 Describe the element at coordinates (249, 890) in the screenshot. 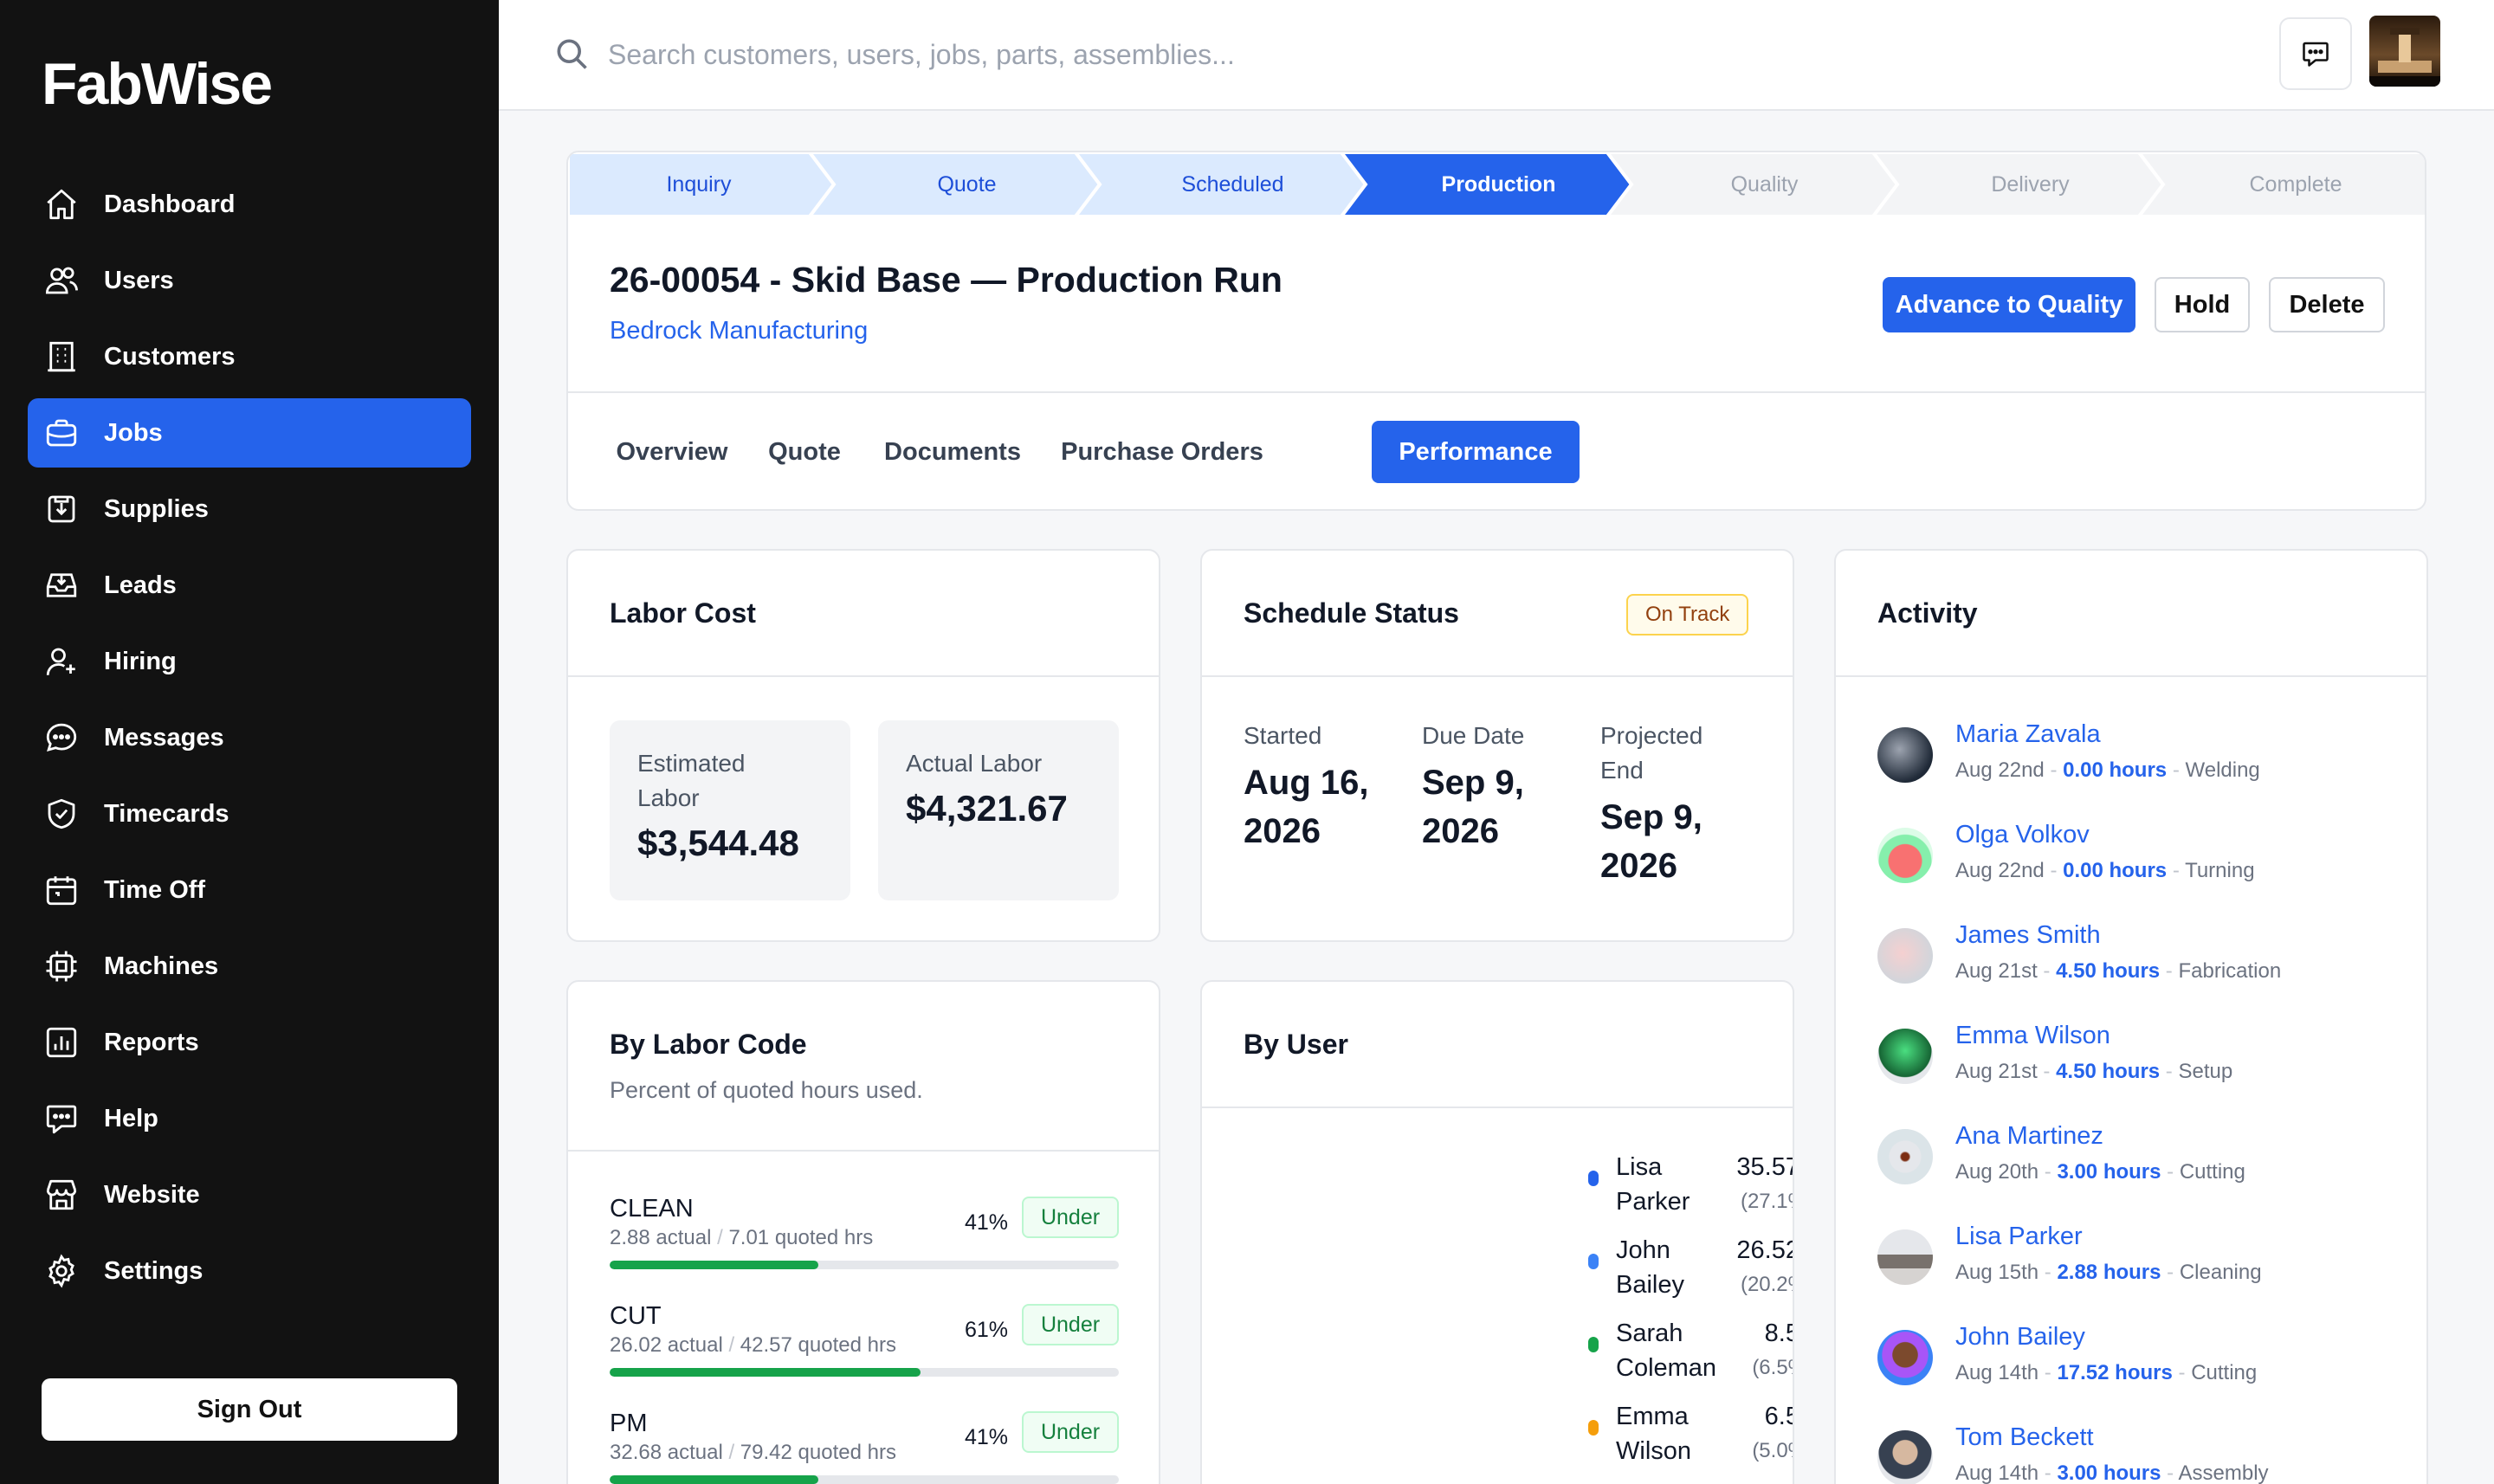

I see `sidebar-item-time-off: Time Off` at that location.